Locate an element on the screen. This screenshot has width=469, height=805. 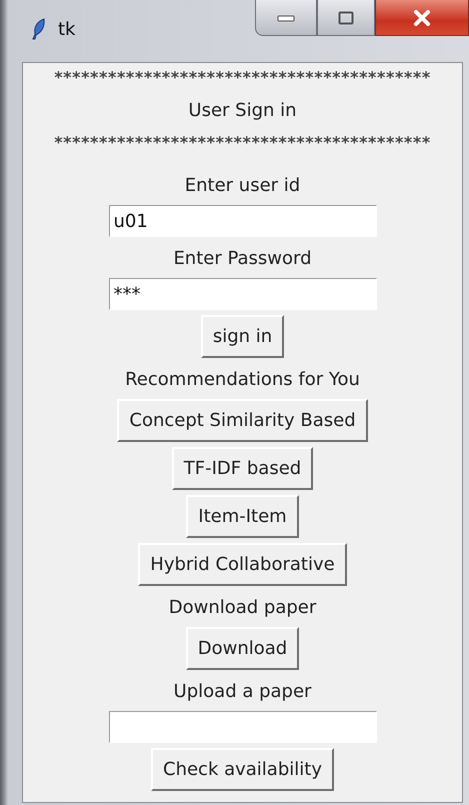
window-title: tk is located at coordinates (67, 29).